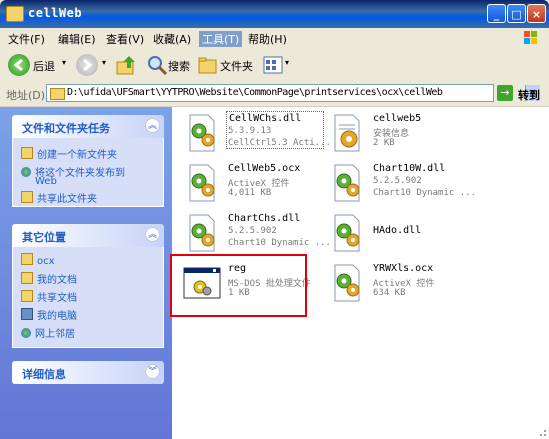  What do you see at coordinates (397, 230) in the screenshot?
I see `file-name: HAdo.dll` at bounding box center [397, 230].